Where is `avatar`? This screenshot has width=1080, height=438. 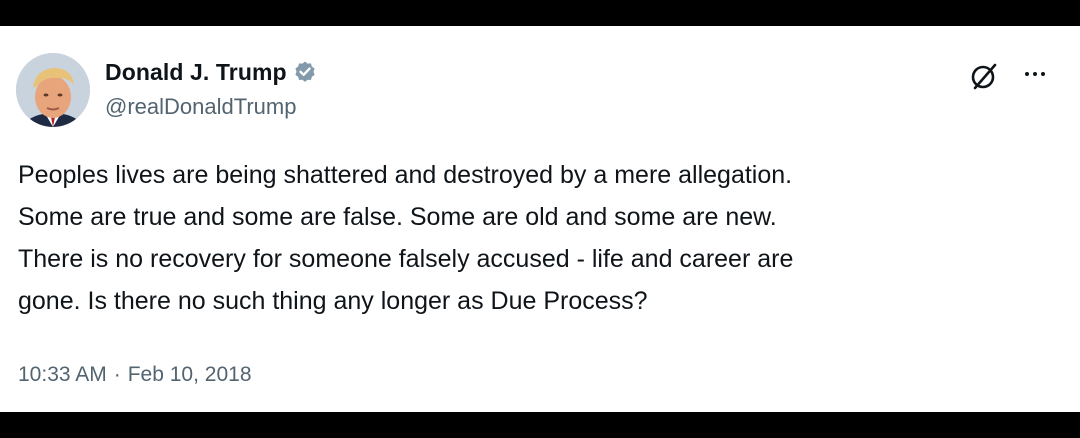
avatar is located at coordinates (53, 90).